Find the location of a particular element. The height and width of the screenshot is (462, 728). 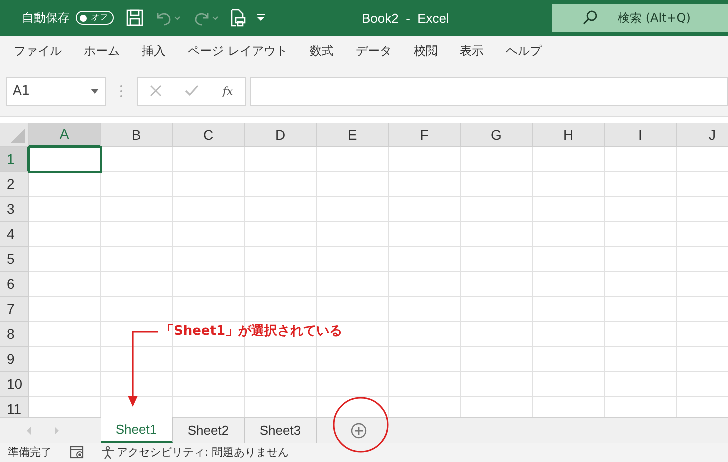

ribbon-tab: ヘルプ is located at coordinates (524, 51).